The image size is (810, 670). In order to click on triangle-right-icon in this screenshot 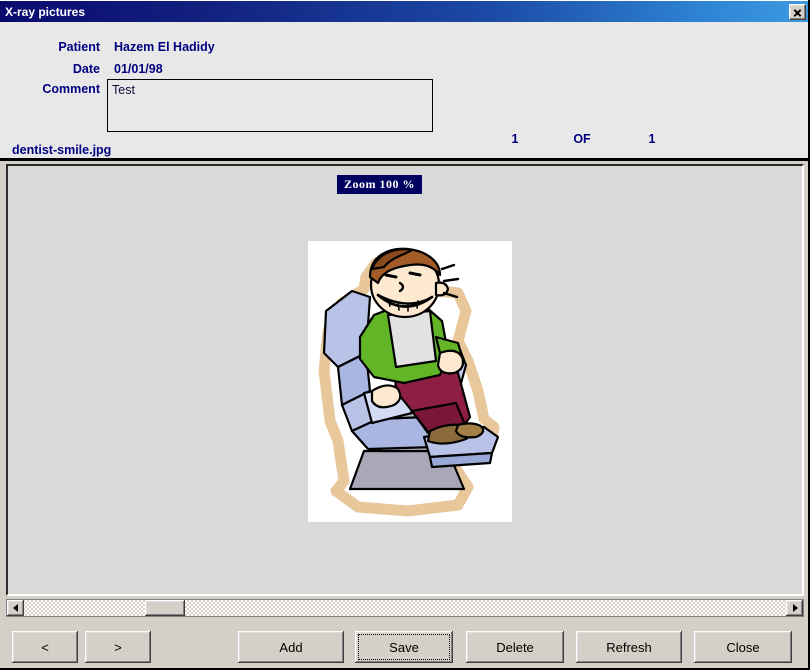, I will do `click(794, 608)`.